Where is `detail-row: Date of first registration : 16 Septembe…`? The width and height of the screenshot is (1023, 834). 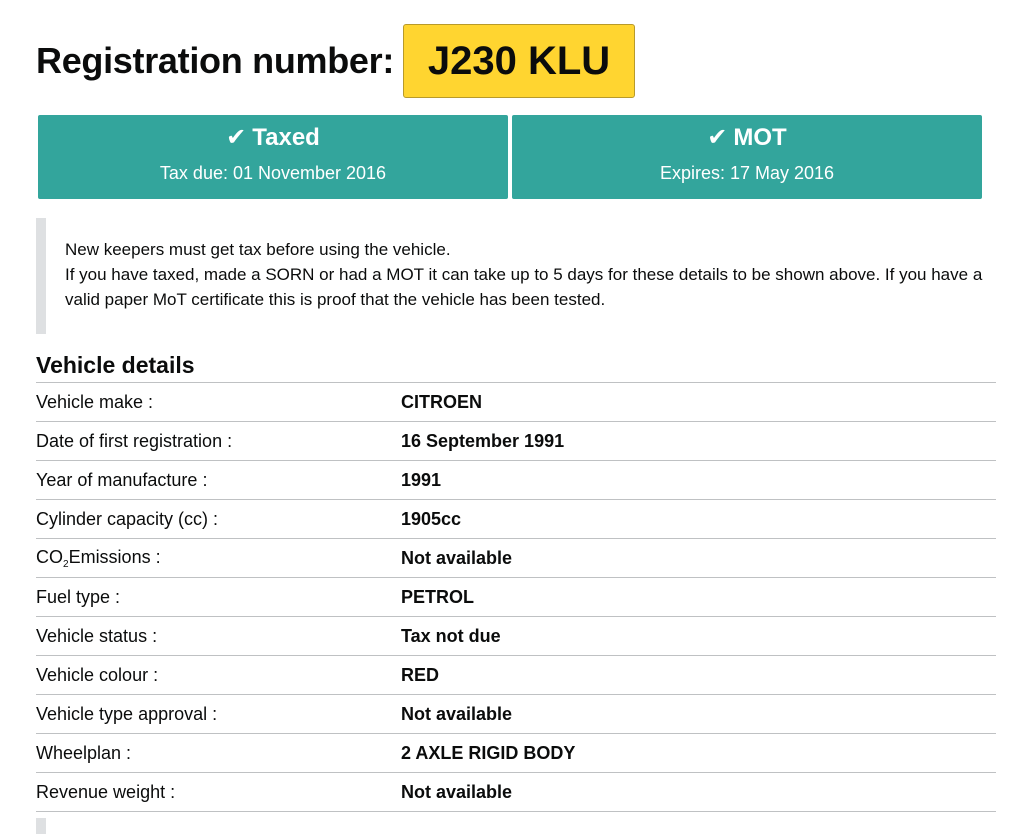
detail-row: Date of first registration : 16 Septembe… is located at coordinates (516, 441).